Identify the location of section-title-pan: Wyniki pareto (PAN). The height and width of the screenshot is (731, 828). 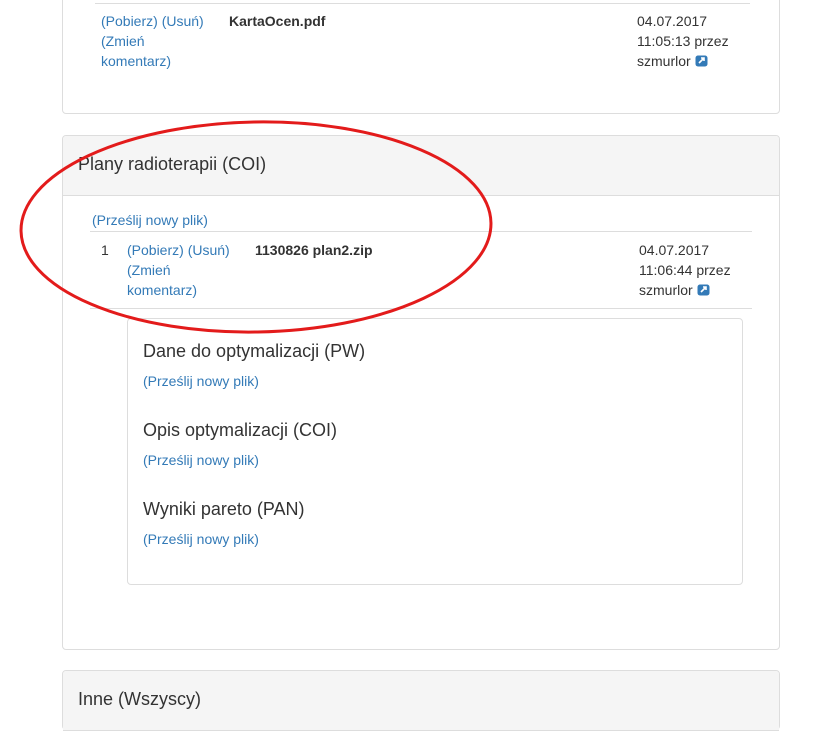
(224, 509).